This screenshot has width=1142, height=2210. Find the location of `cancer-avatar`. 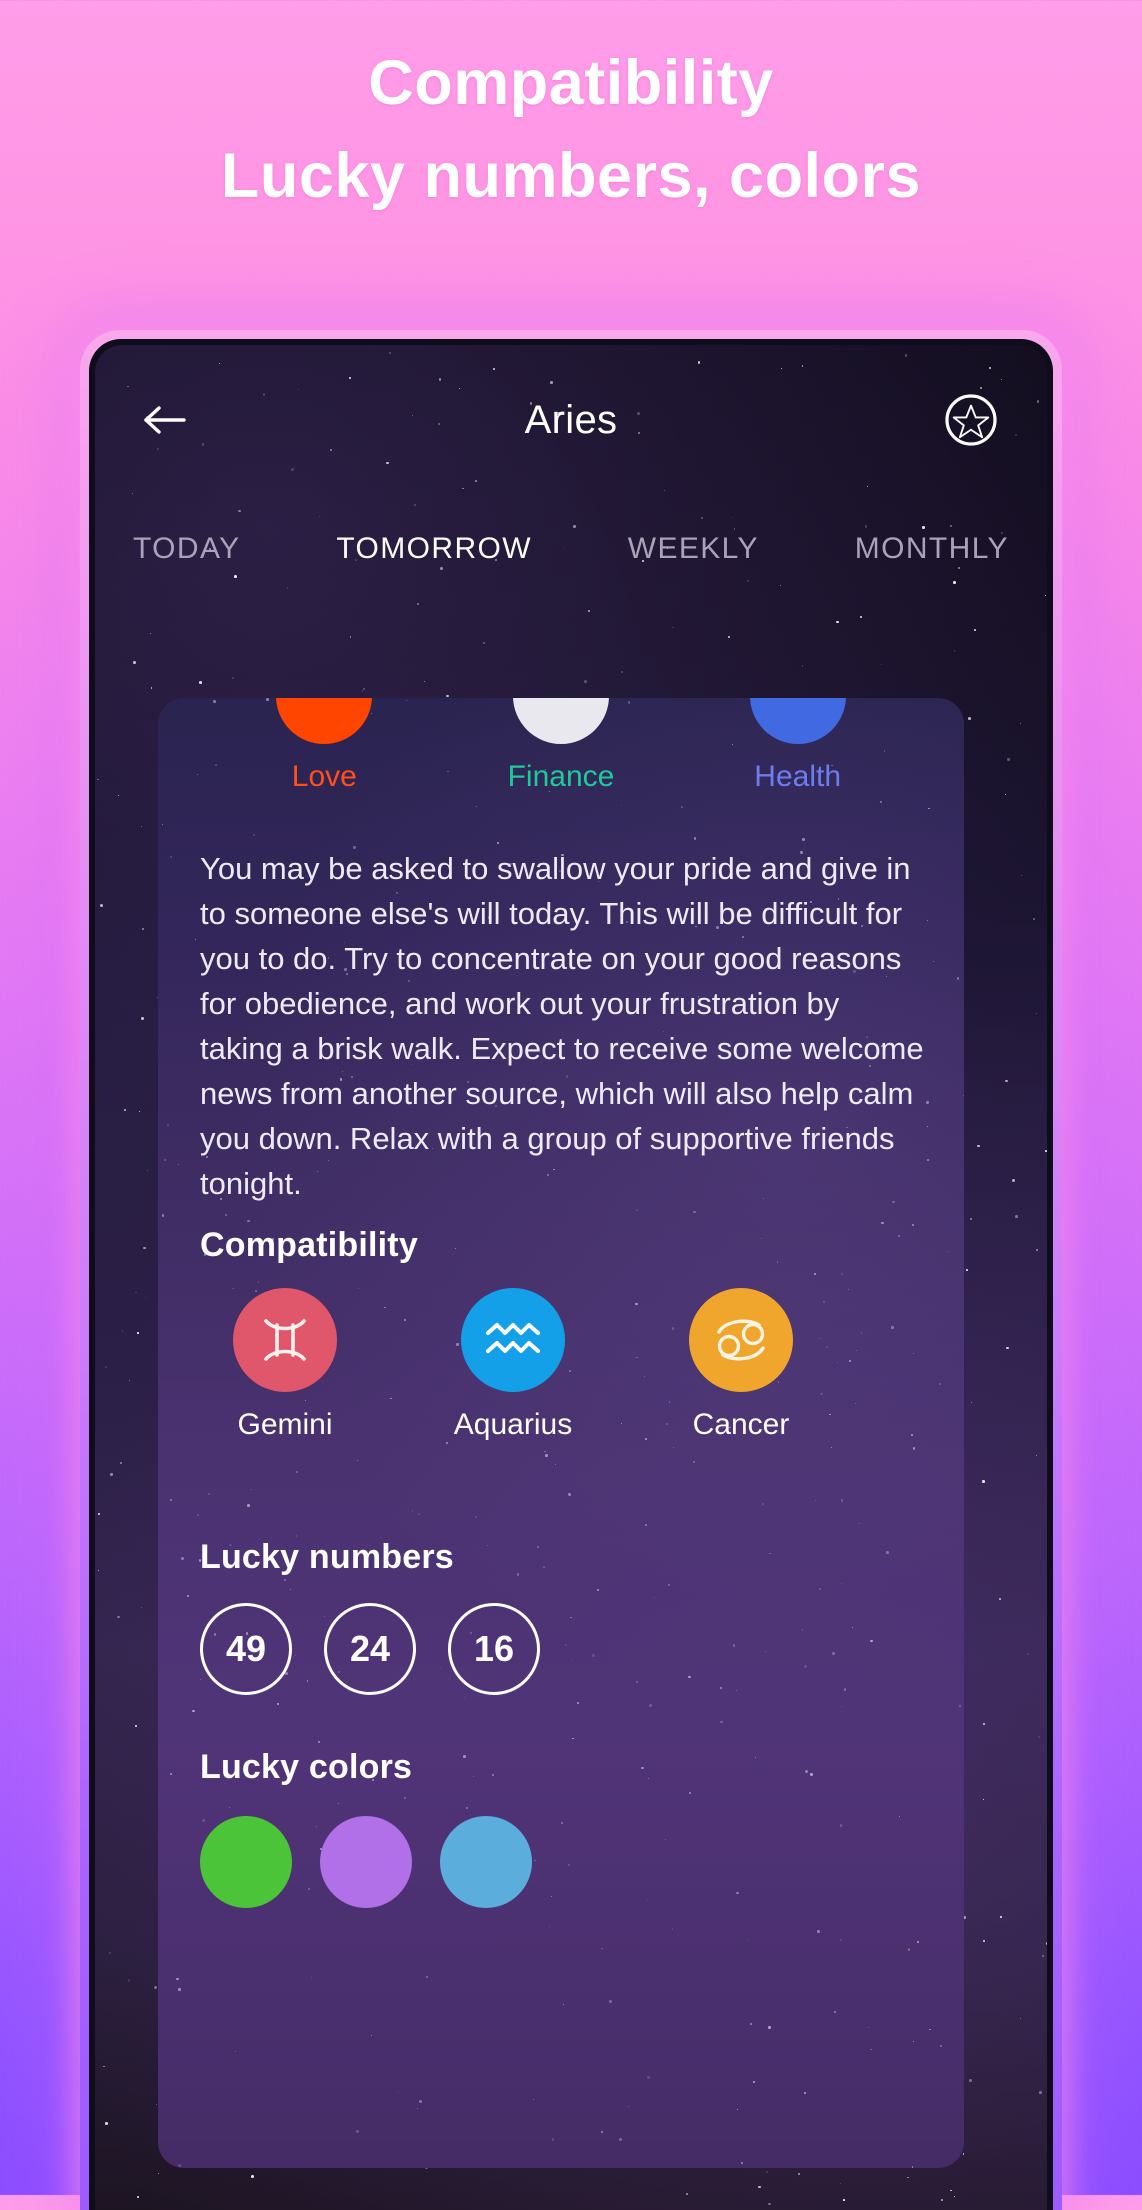

cancer-avatar is located at coordinates (741, 1340).